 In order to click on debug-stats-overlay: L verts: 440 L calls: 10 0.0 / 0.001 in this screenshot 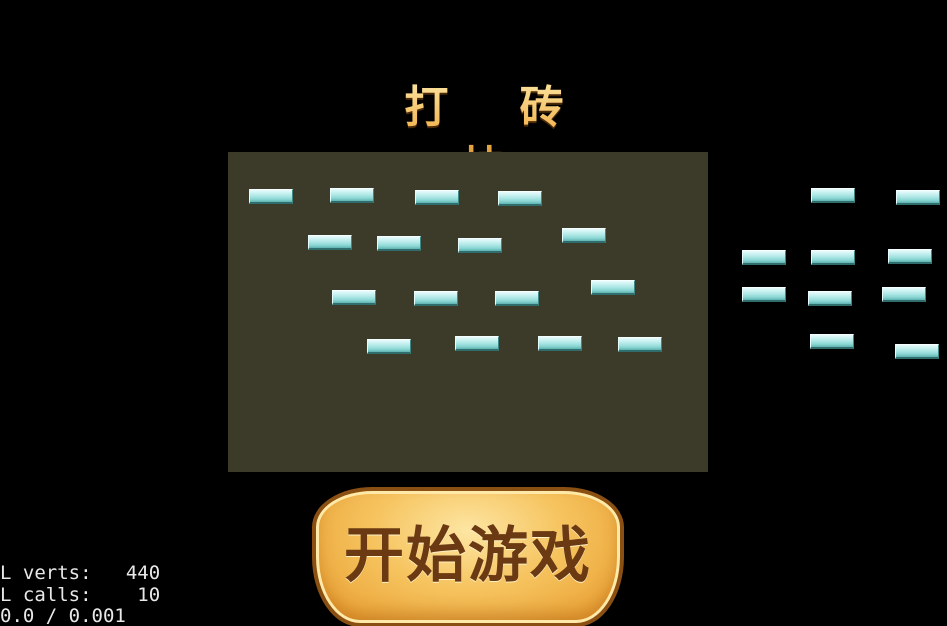, I will do `click(80, 594)`.